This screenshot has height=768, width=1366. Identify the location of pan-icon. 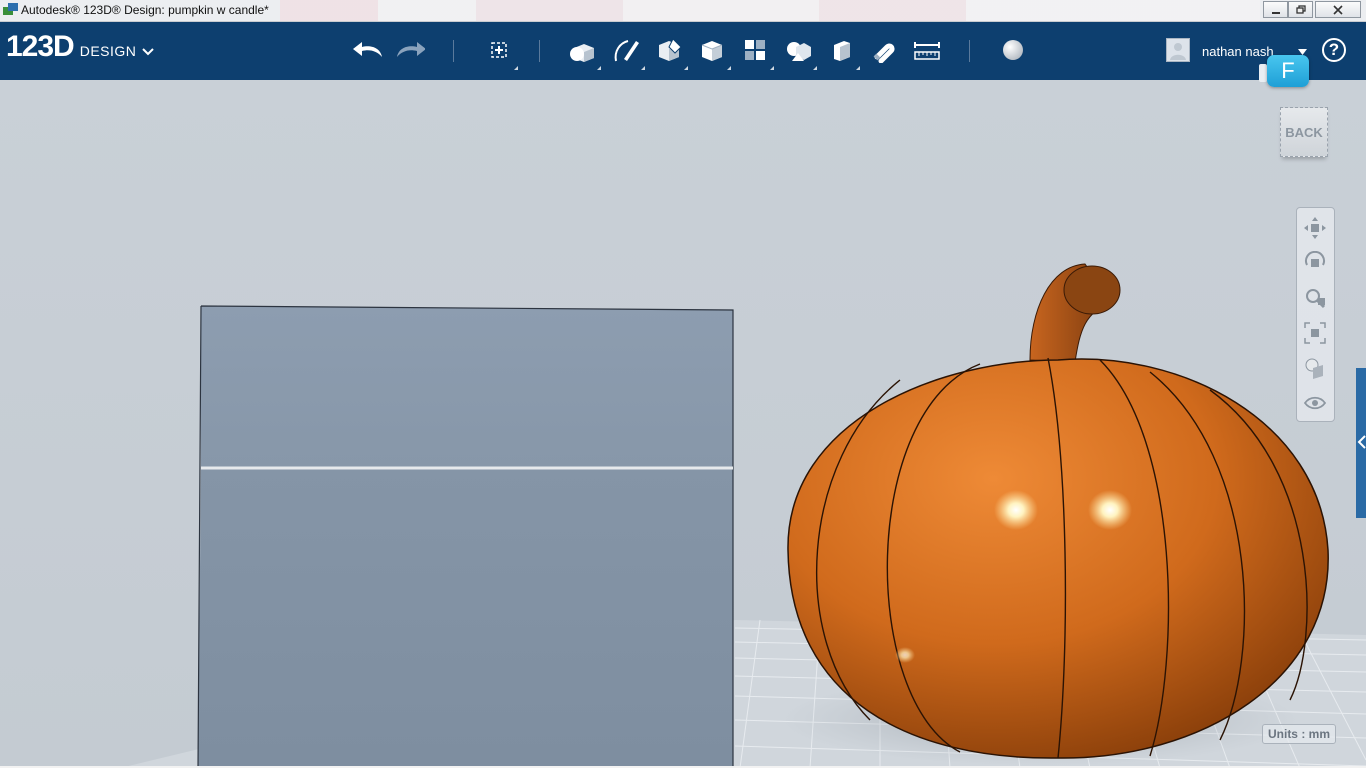
(1315, 228).